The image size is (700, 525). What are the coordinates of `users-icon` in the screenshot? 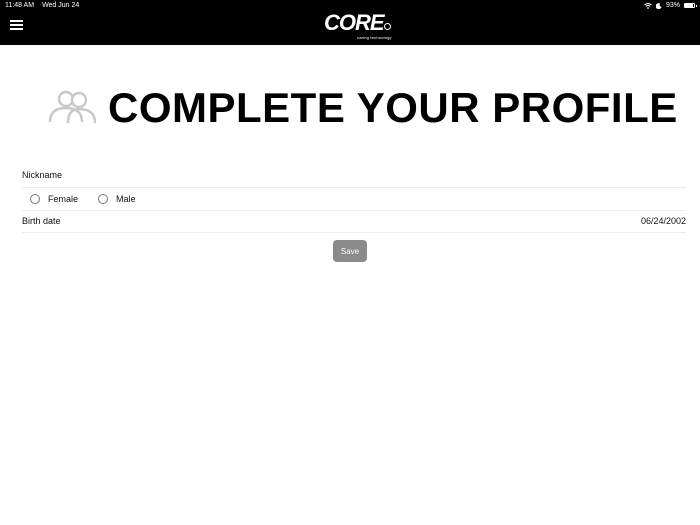 It's located at (72, 107).